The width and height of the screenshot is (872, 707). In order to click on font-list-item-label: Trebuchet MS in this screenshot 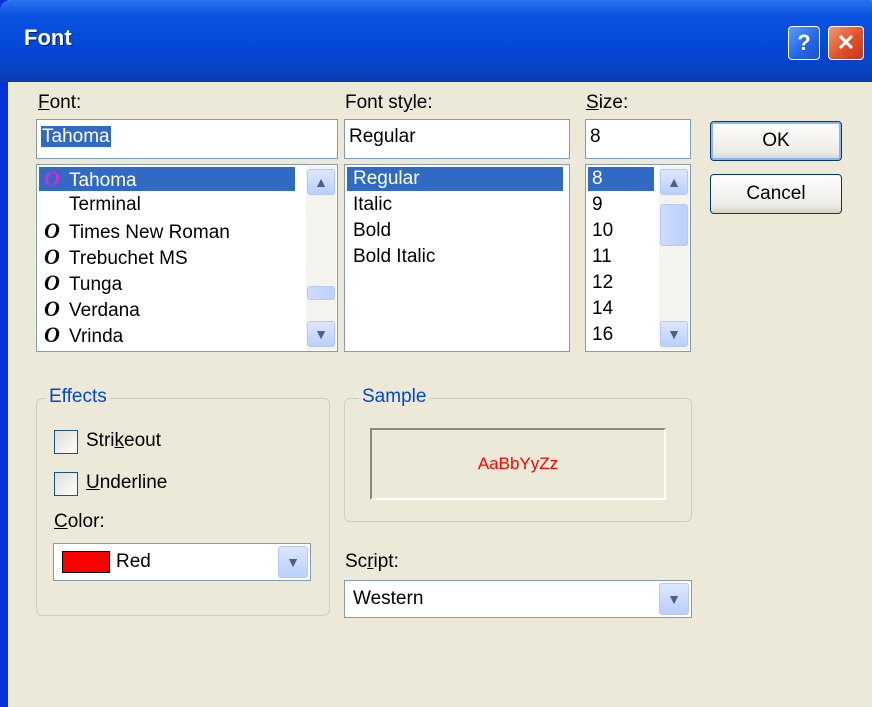, I will do `click(128, 258)`.